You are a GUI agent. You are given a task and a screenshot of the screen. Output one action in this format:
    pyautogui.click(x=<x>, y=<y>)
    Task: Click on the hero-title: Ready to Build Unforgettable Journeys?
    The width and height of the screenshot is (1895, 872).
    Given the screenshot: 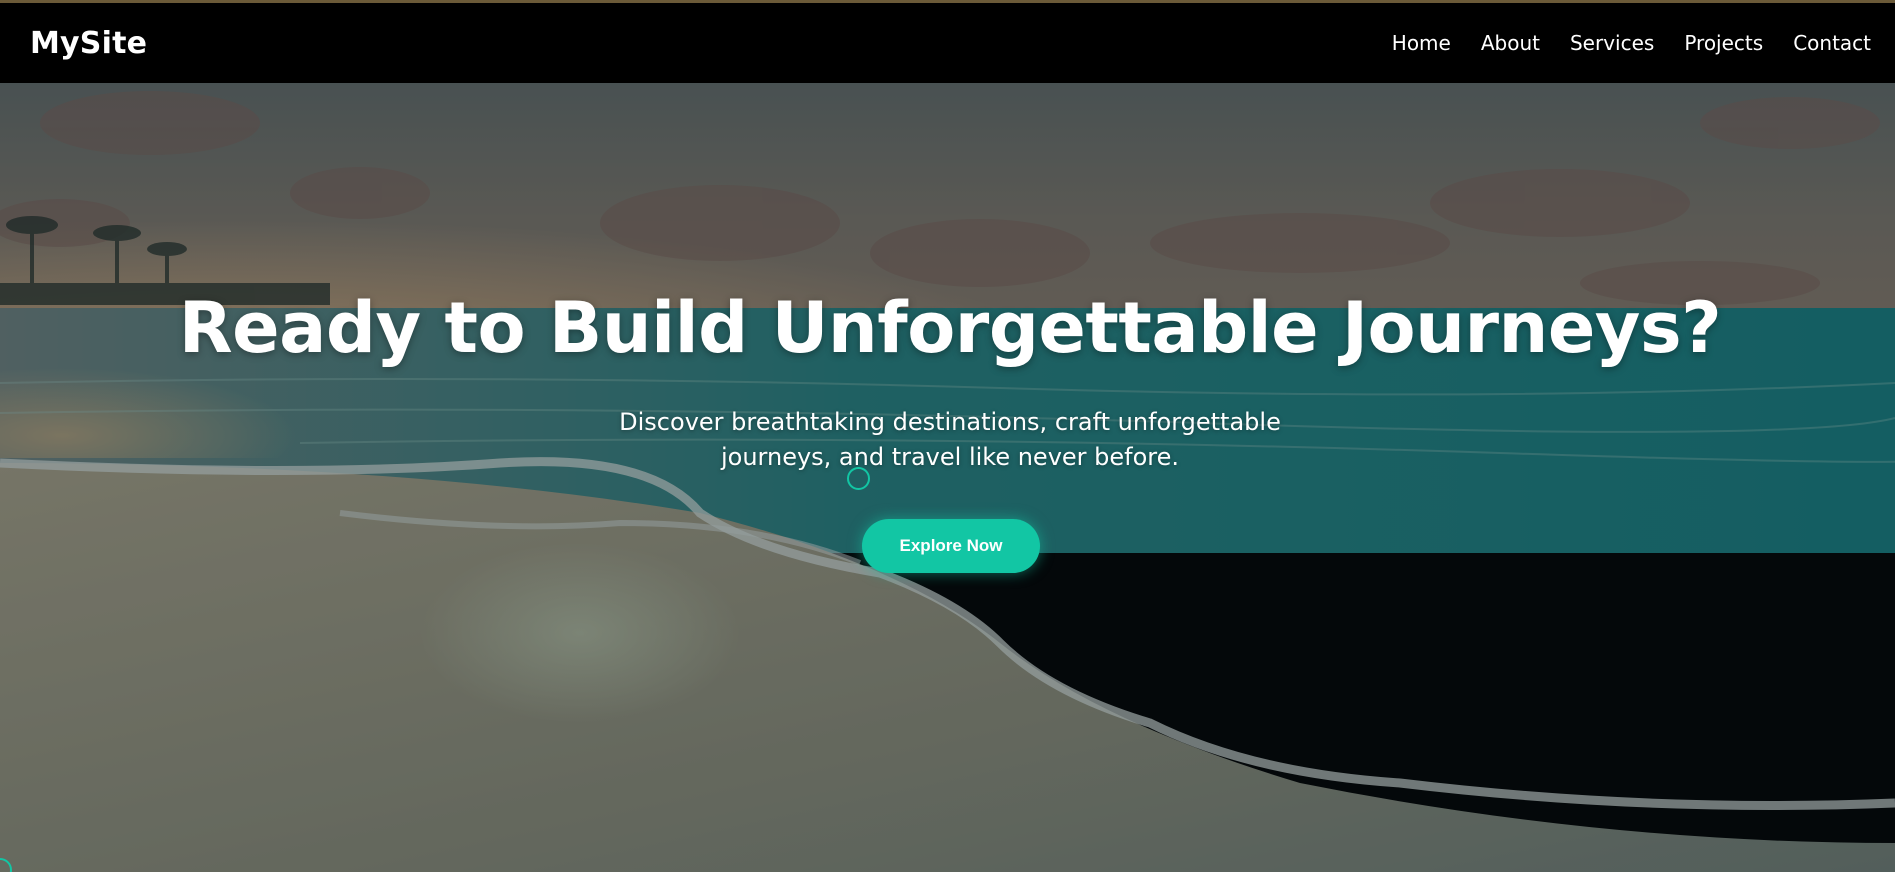 What is the action you would take?
    pyautogui.click(x=950, y=328)
    